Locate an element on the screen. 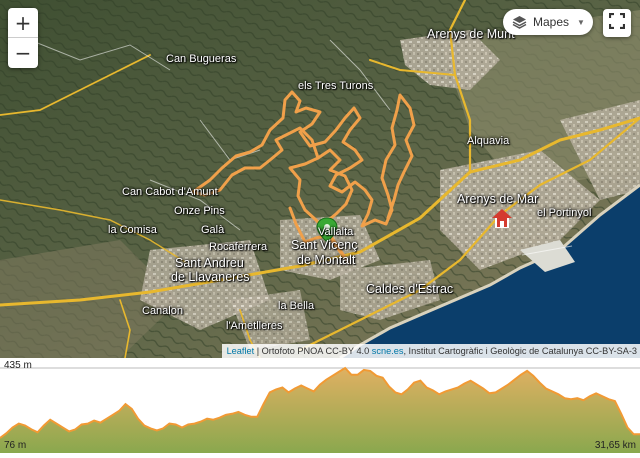 This screenshot has height=458, width=640. attribution-text: | Ortofoto PNOA CC-BY 4.0 is located at coordinates (313, 351).